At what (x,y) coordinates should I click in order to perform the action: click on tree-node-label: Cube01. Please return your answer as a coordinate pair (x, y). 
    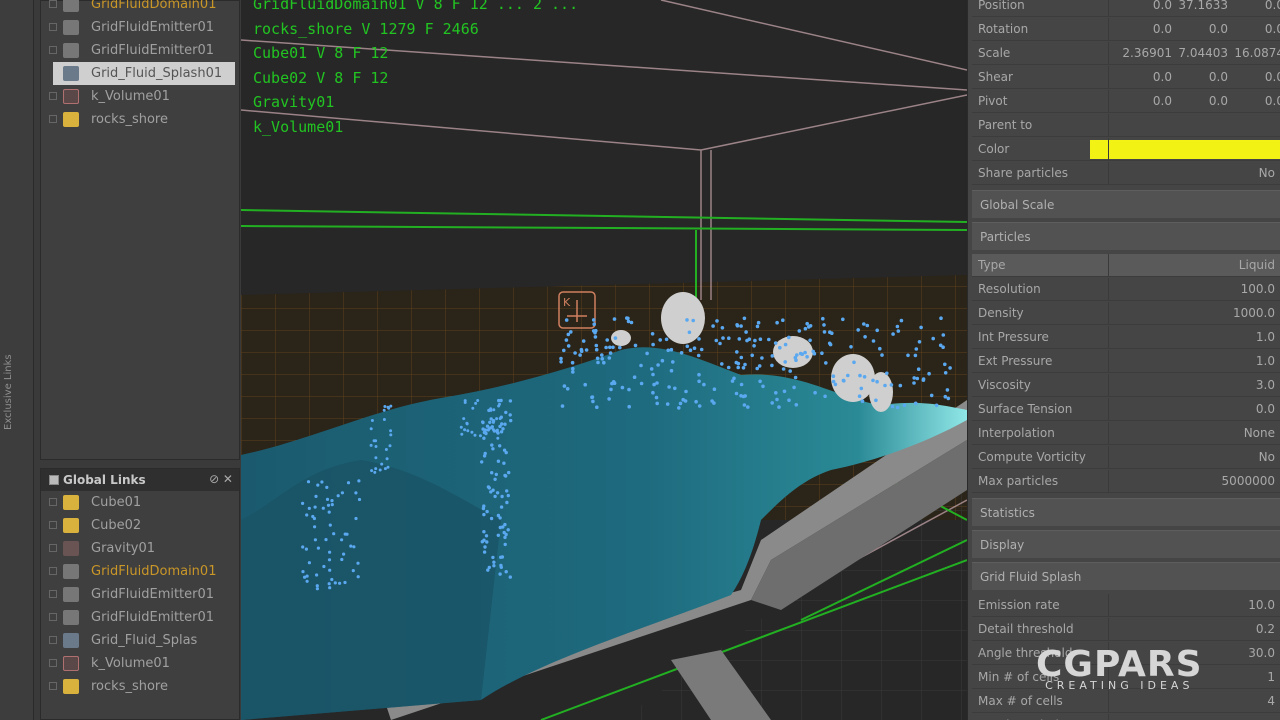
    Looking at the image, I should click on (116, 502).